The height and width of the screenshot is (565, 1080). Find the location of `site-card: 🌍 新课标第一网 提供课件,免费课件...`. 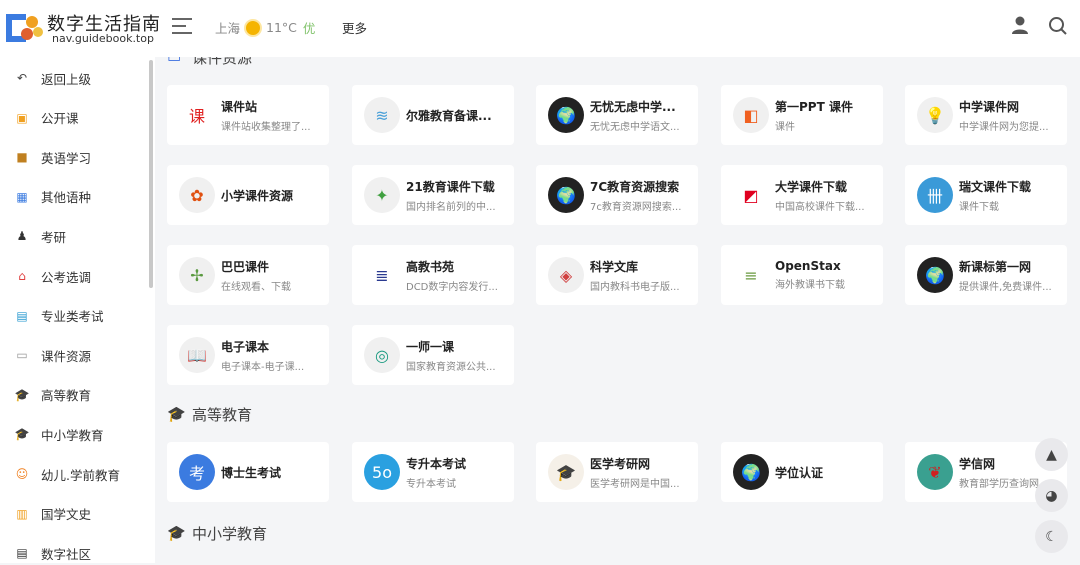

site-card: 🌍 新课标第一网 提供课件,免费课件... is located at coordinates (986, 275).